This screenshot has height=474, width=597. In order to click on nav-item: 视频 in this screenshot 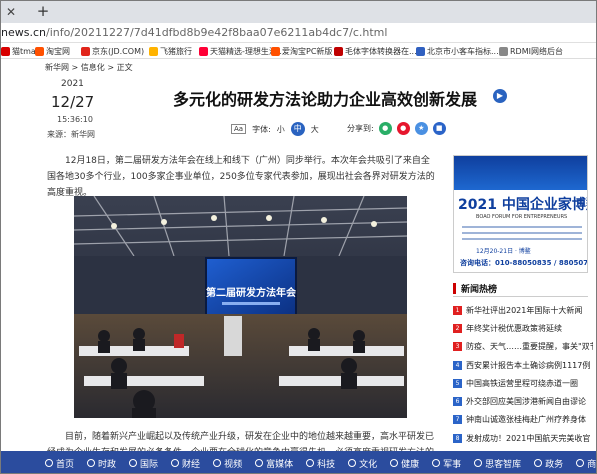, I will do `click(227, 463)`.